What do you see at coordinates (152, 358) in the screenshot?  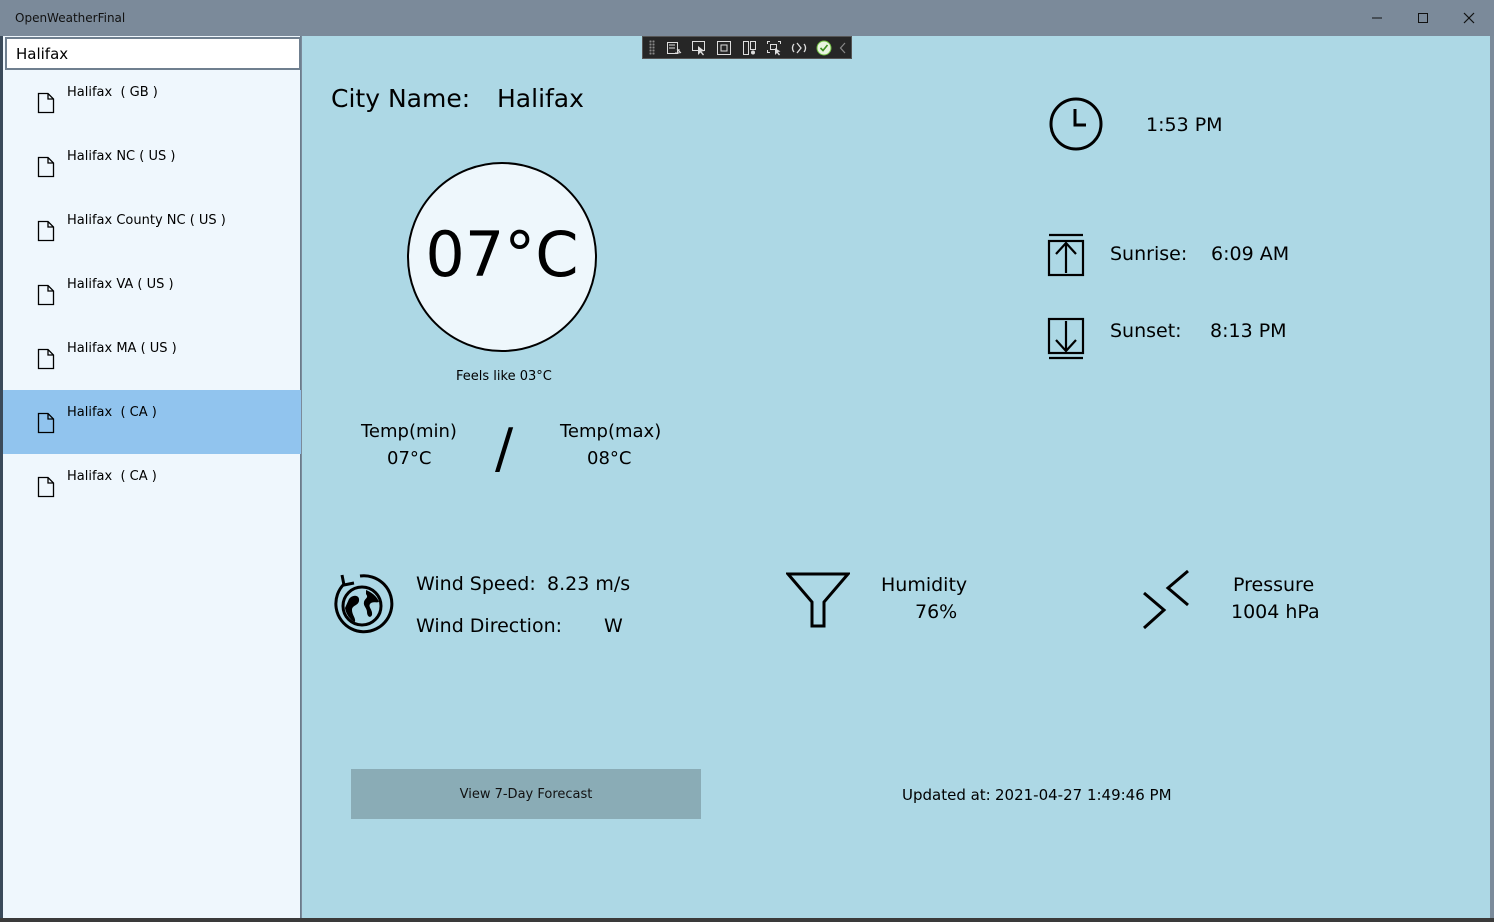 I see `result-item: Halifax MA ( US )` at bounding box center [152, 358].